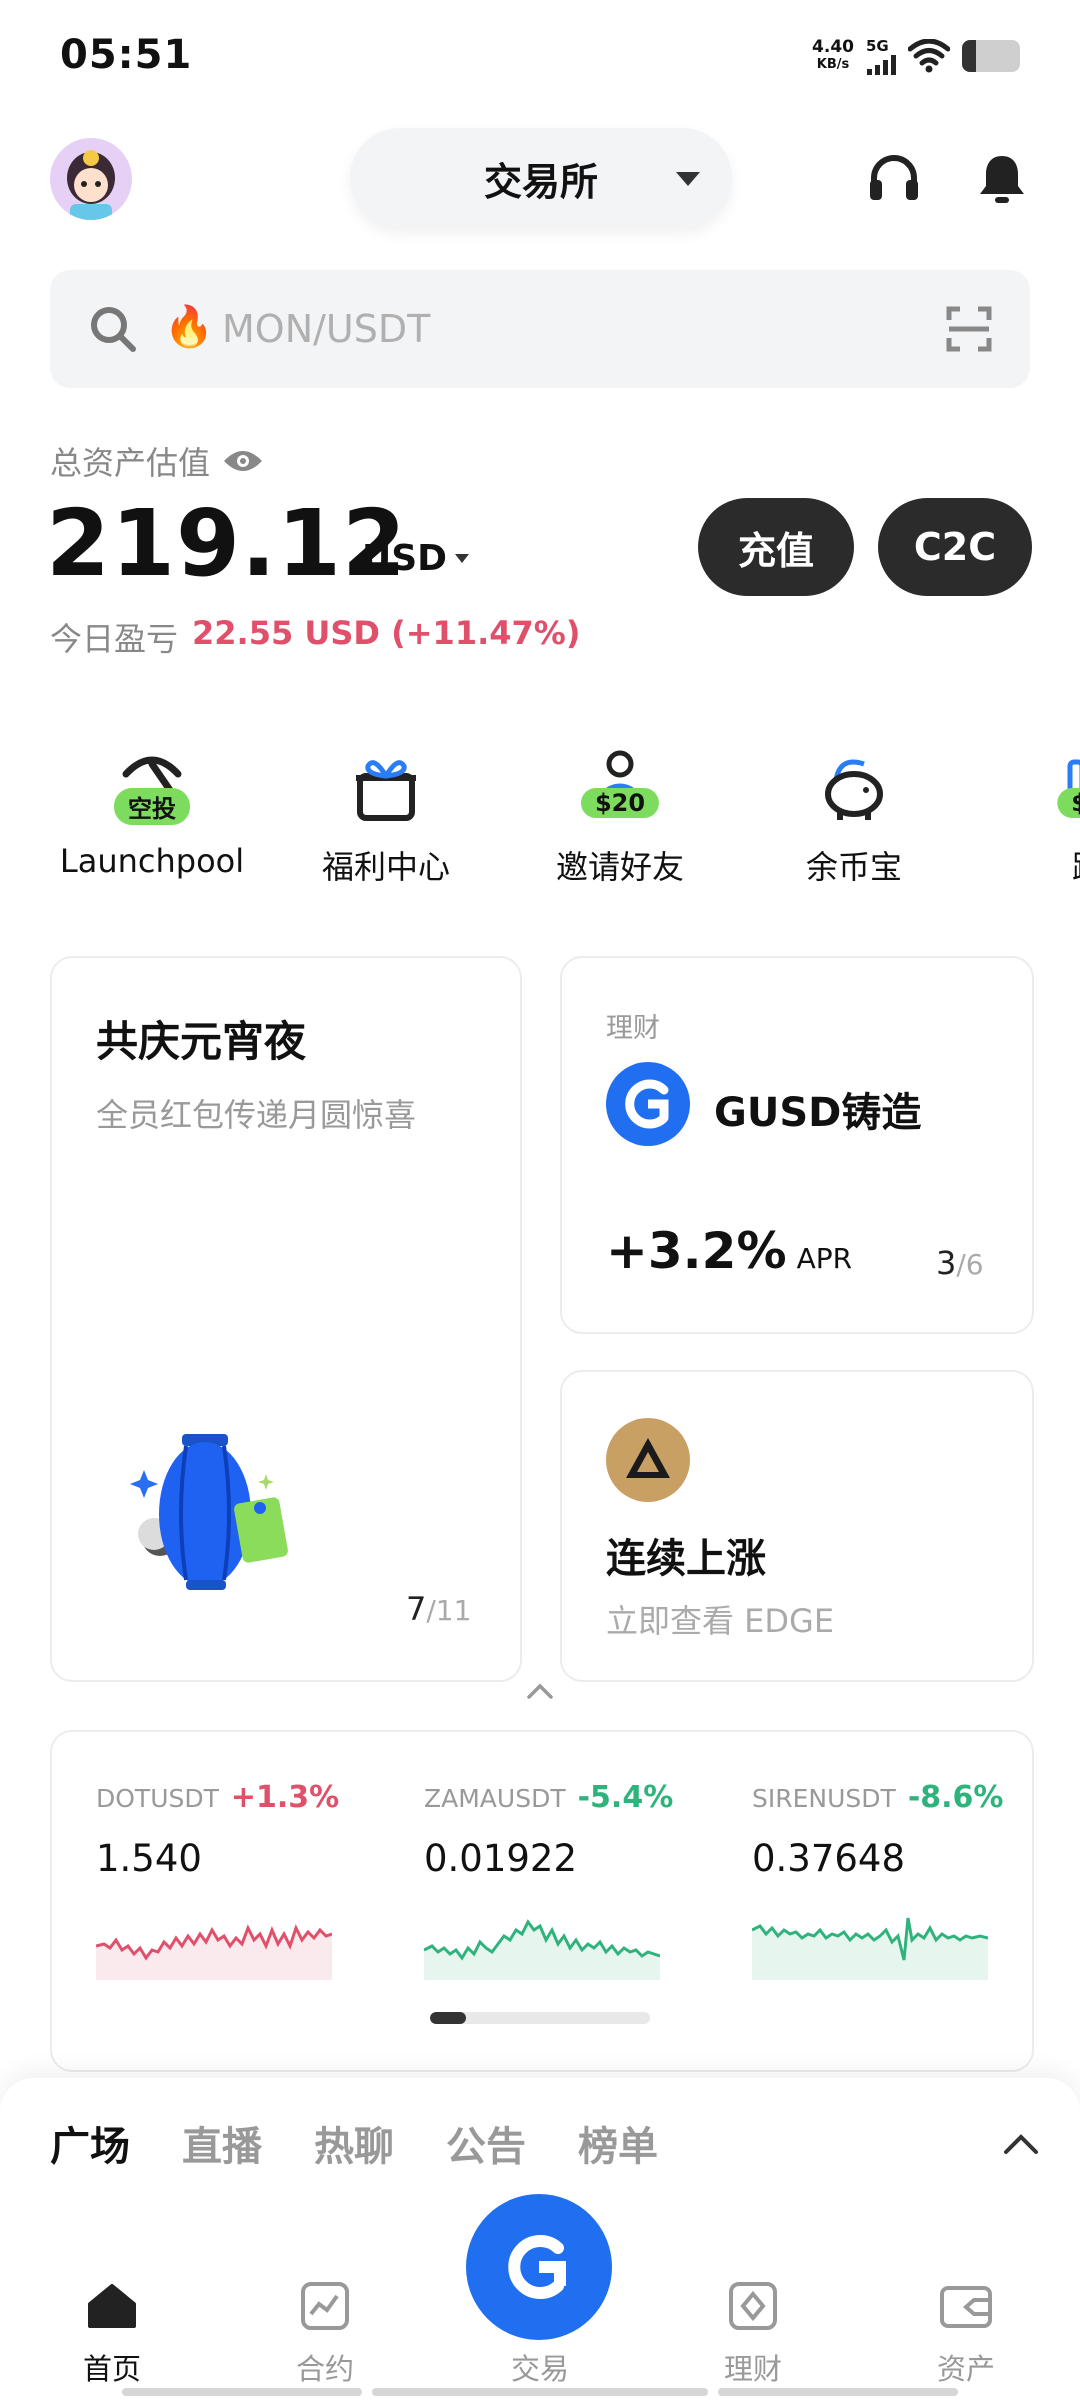 This screenshot has width=1080, height=2400. I want to click on nav-futures: 合约, so click(325, 2330).